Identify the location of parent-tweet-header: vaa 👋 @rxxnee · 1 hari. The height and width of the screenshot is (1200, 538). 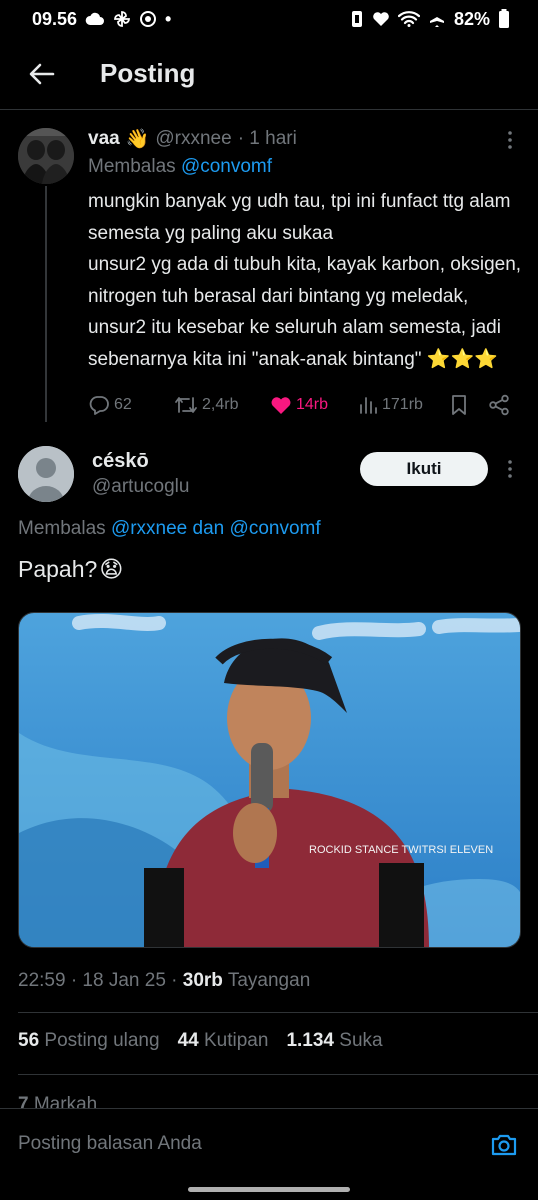
(192, 139).